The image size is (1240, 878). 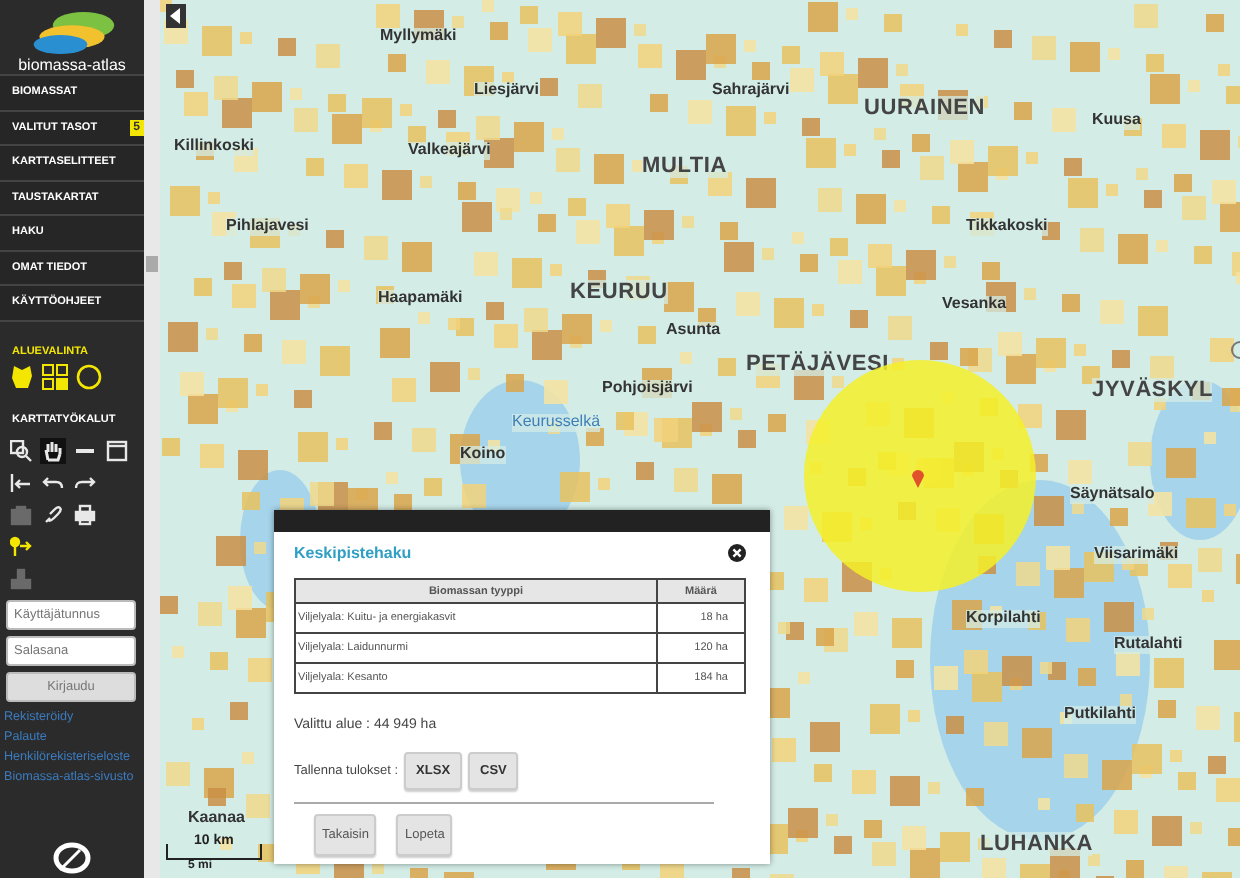 I want to click on link-icon, so click(x=53, y=514).